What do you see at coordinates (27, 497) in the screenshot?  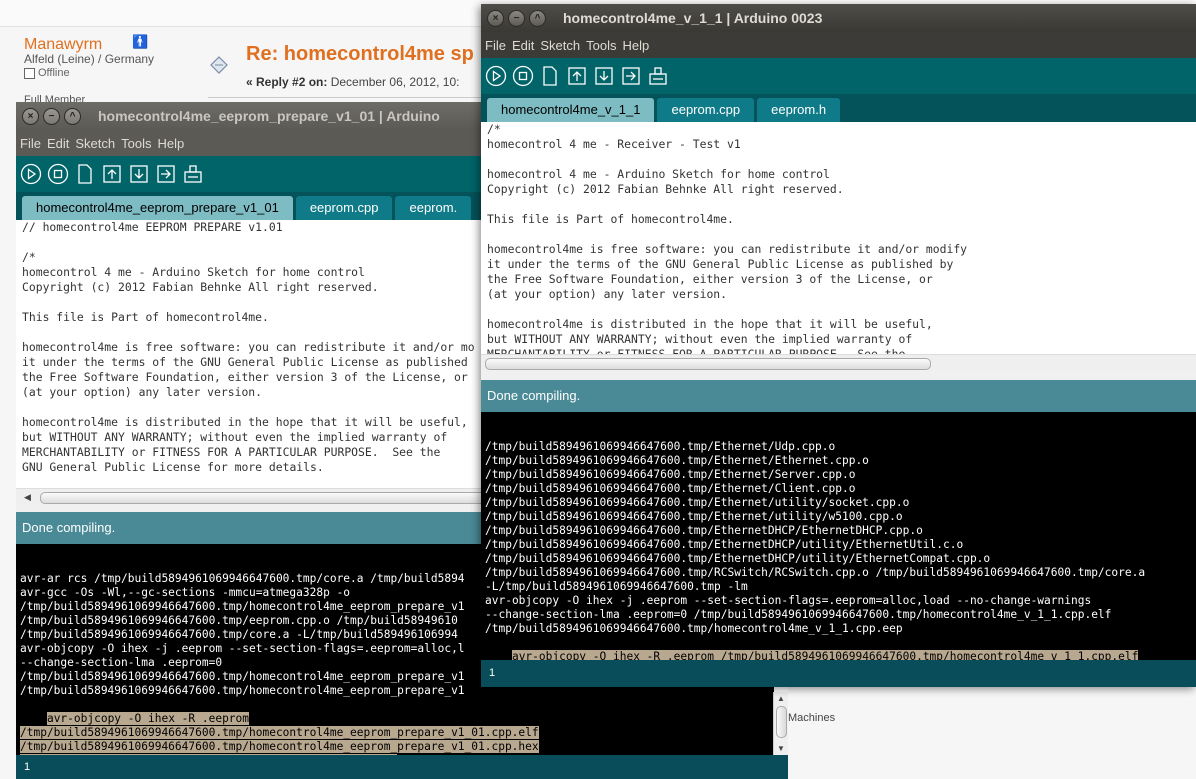 I see `scroll-left-icon: ◀` at bounding box center [27, 497].